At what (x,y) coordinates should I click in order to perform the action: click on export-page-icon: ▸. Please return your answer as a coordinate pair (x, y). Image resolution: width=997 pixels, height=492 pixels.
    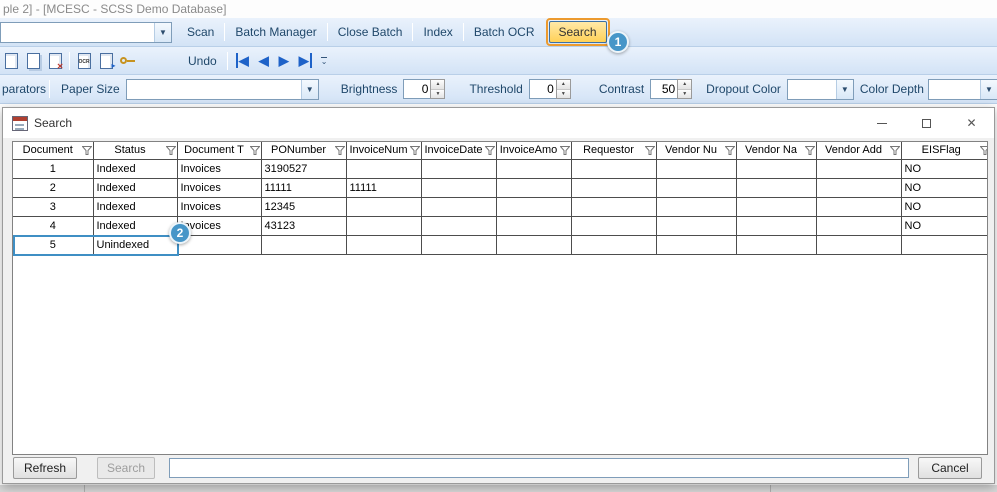
    Looking at the image, I should click on (106, 61).